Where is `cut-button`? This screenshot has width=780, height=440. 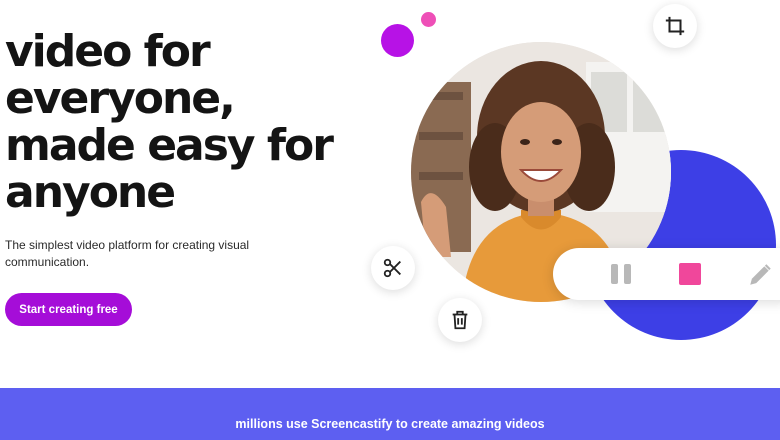 cut-button is located at coordinates (393, 268).